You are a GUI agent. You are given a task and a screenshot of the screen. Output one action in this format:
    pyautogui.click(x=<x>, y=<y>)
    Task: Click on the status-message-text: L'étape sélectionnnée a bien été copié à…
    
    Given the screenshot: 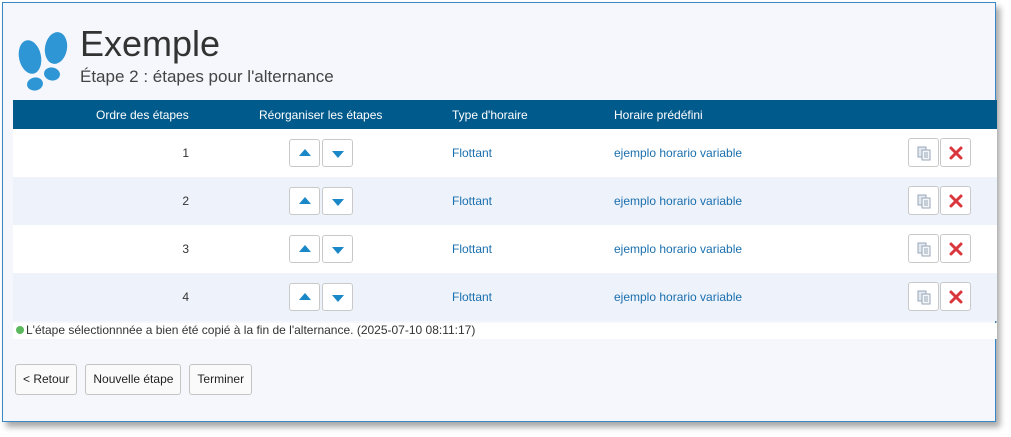 What is the action you would take?
    pyautogui.click(x=251, y=330)
    